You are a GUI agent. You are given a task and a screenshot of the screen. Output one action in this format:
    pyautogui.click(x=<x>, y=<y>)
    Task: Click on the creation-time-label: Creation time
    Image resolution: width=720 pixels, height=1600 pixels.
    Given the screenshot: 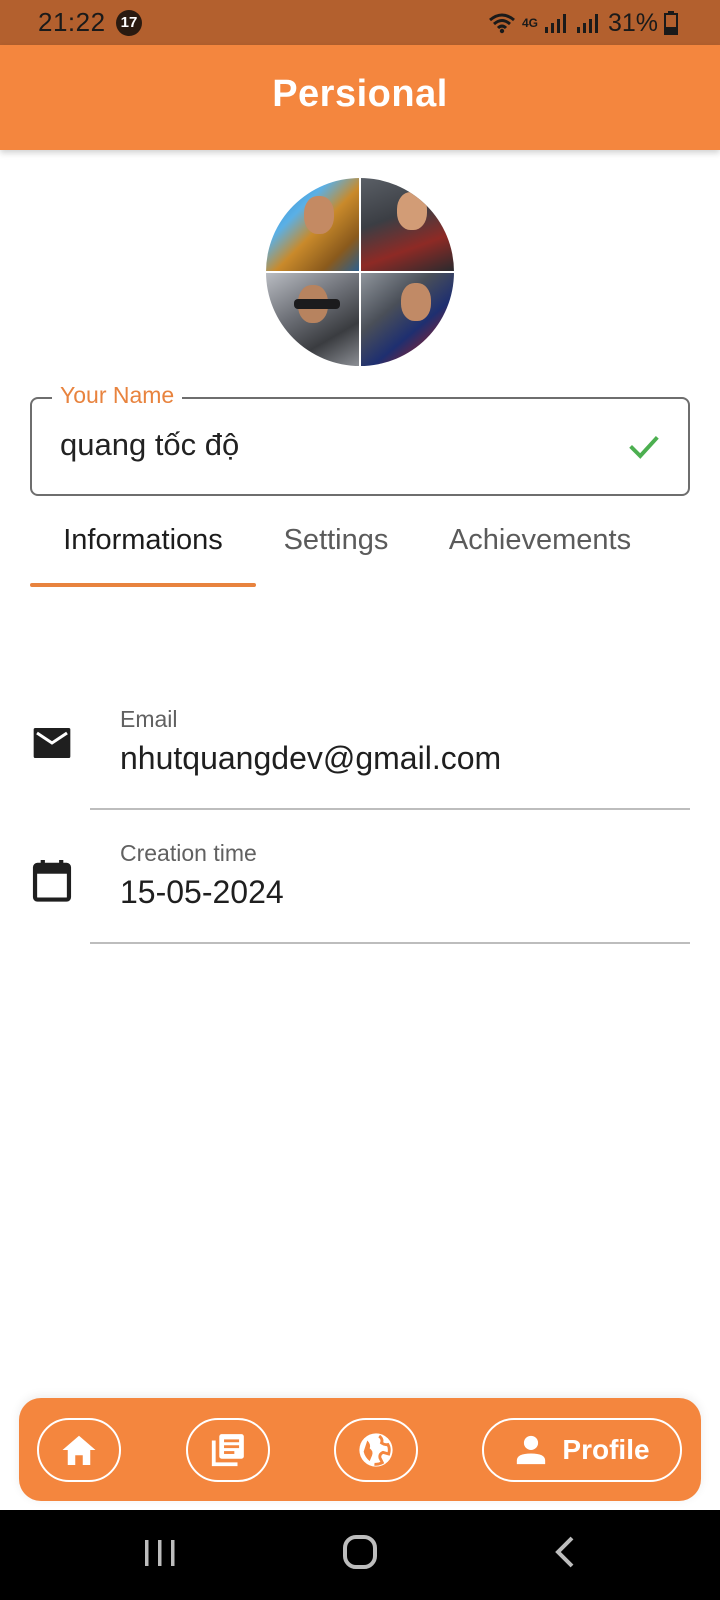 What is the action you would take?
    pyautogui.click(x=188, y=853)
    